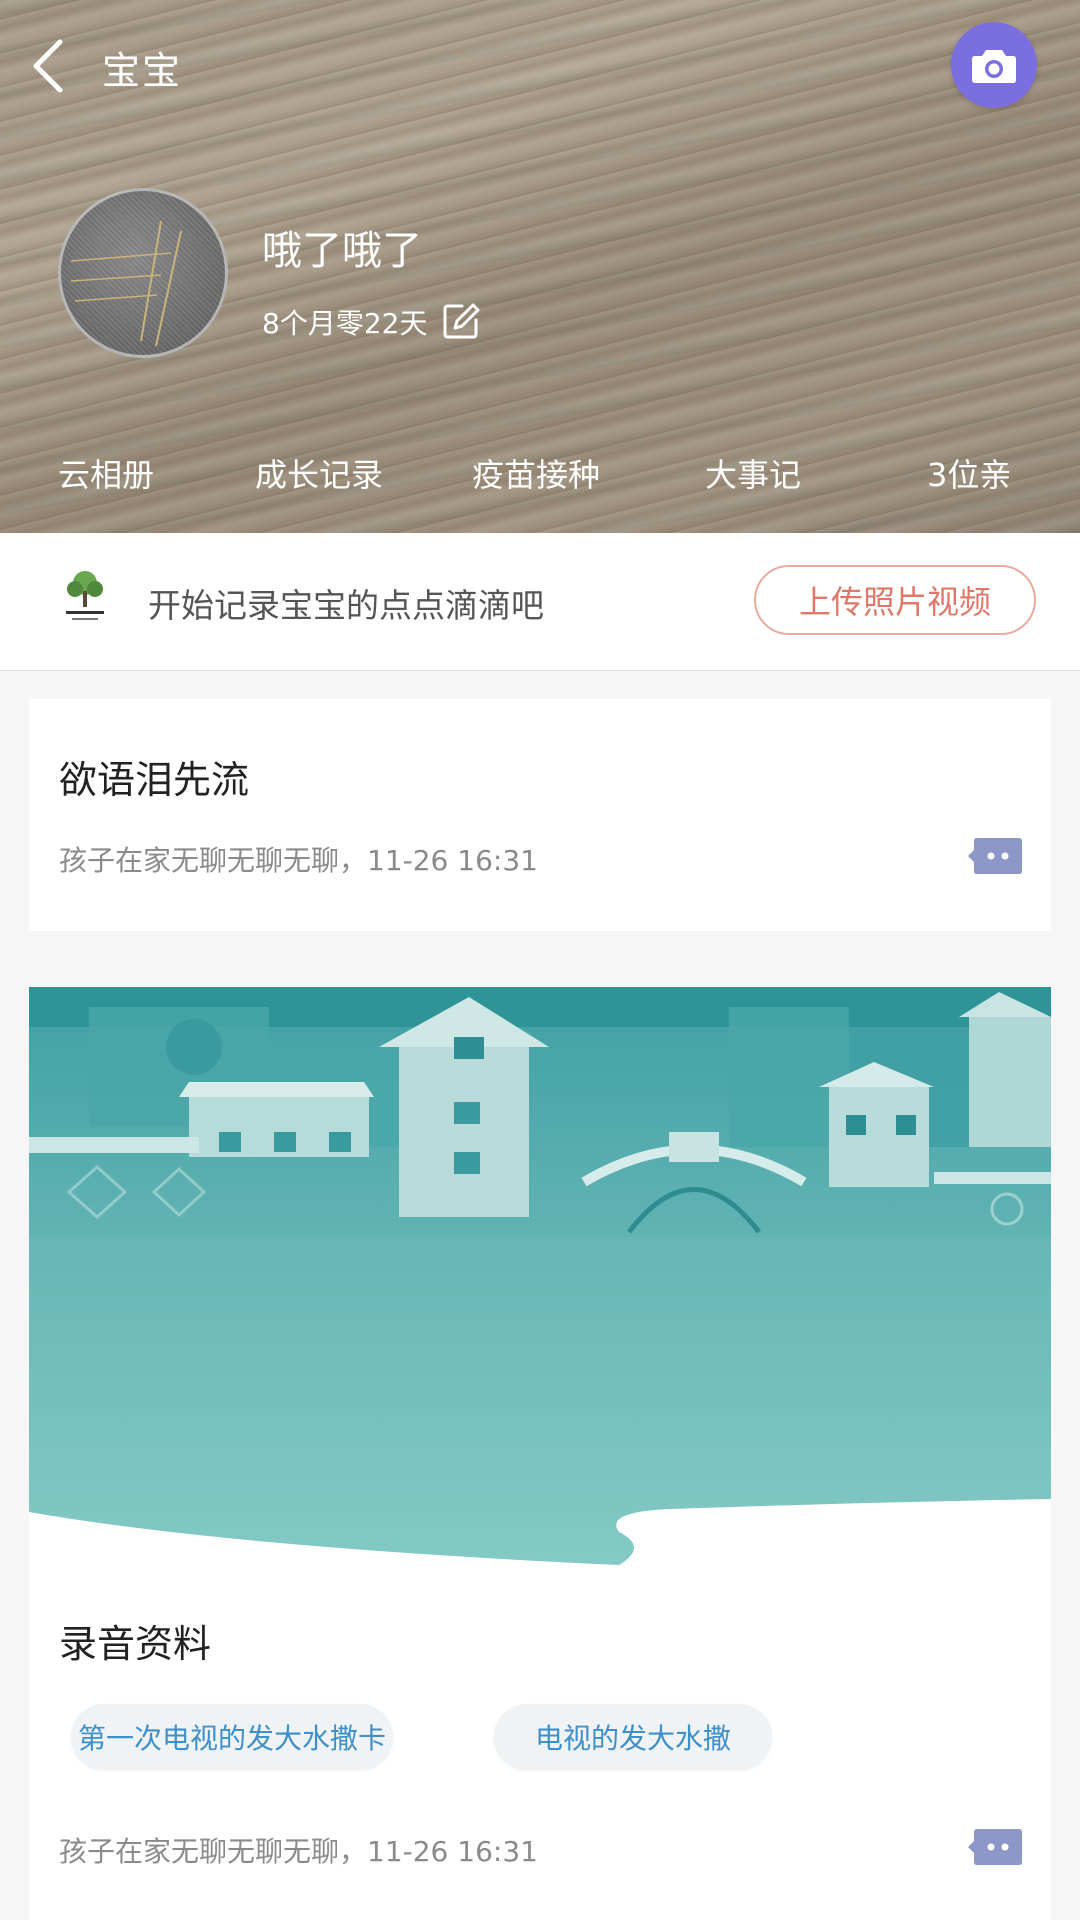  What do you see at coordinates (540, 815) in the screenshot?
I see `post-card: 欲语泪先流 孩子在家无聊无聊无聊，11-26 16:31` at bounding box center [540, 815].